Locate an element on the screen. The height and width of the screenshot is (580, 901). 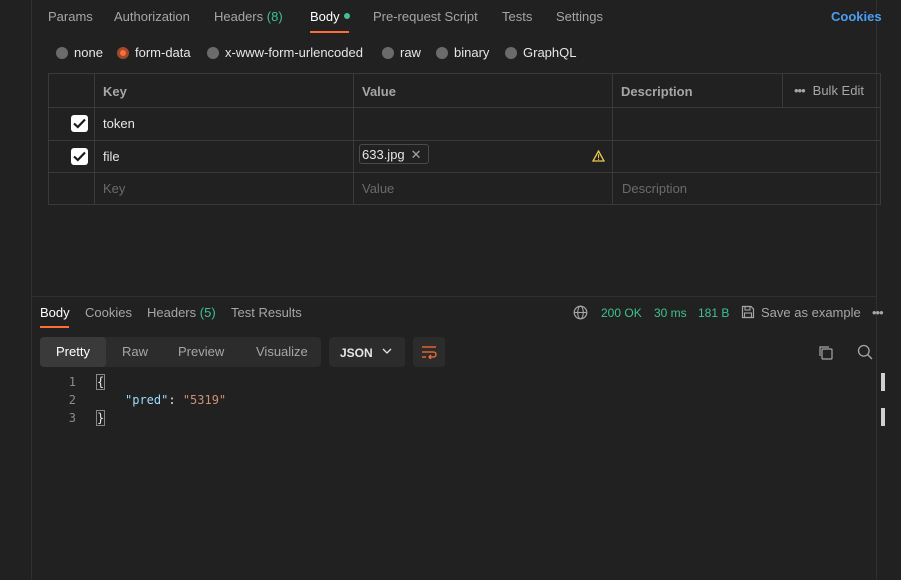
radio-raw: raw is located at coordinates (401, 52).